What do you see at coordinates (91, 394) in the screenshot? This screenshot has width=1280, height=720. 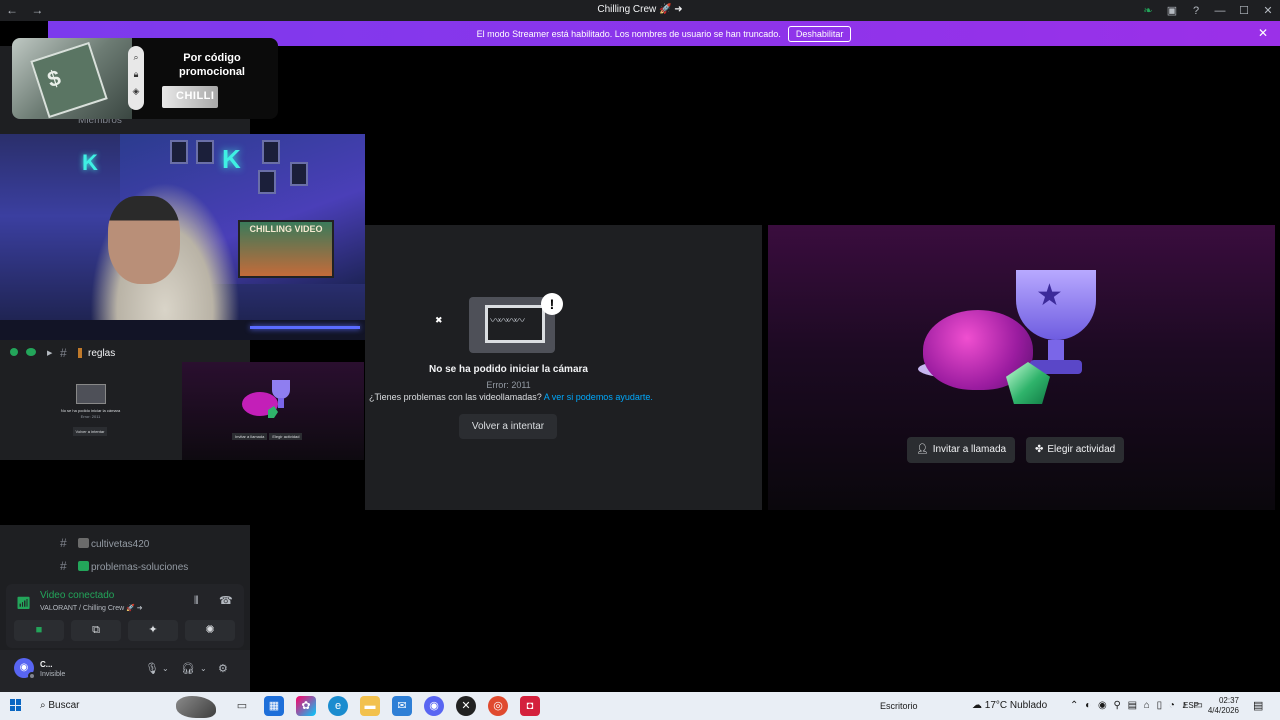 I see `camera-icon` at bounding box center [91, 394].